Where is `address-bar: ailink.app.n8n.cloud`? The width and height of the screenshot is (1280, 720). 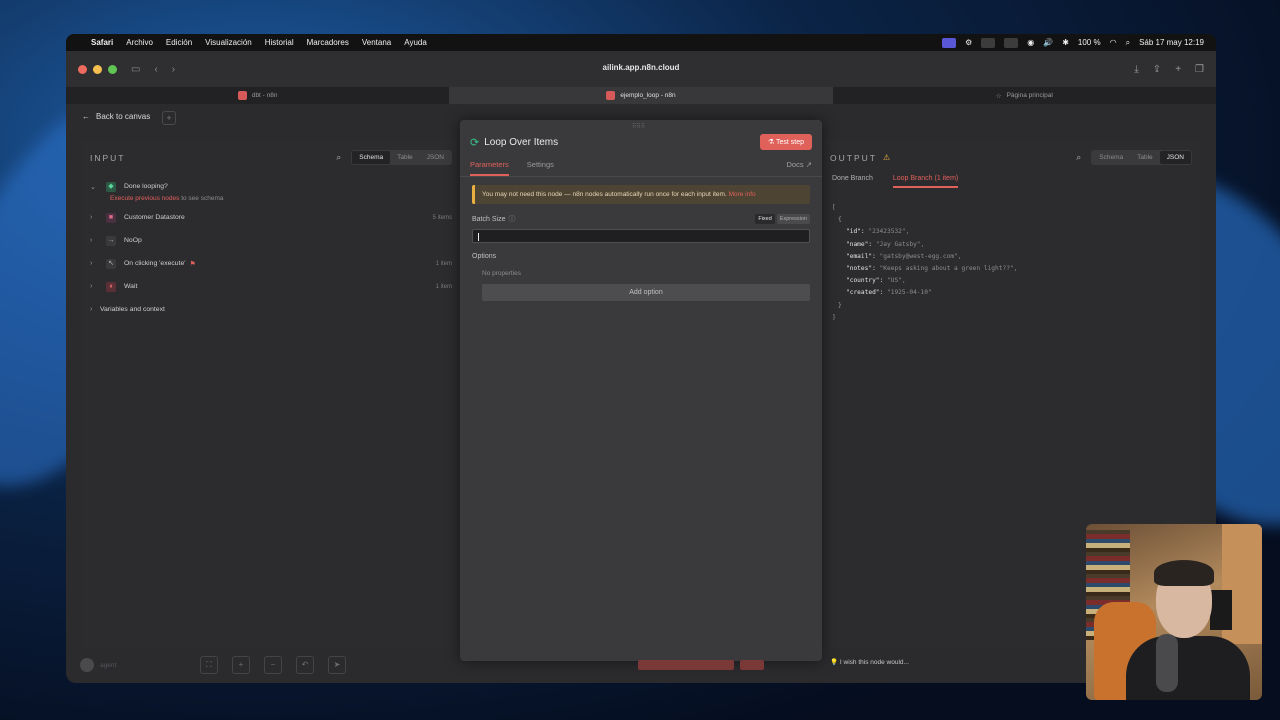 address-bar: ailink.app.n8n.cloud is located at coordinates (641, 67).